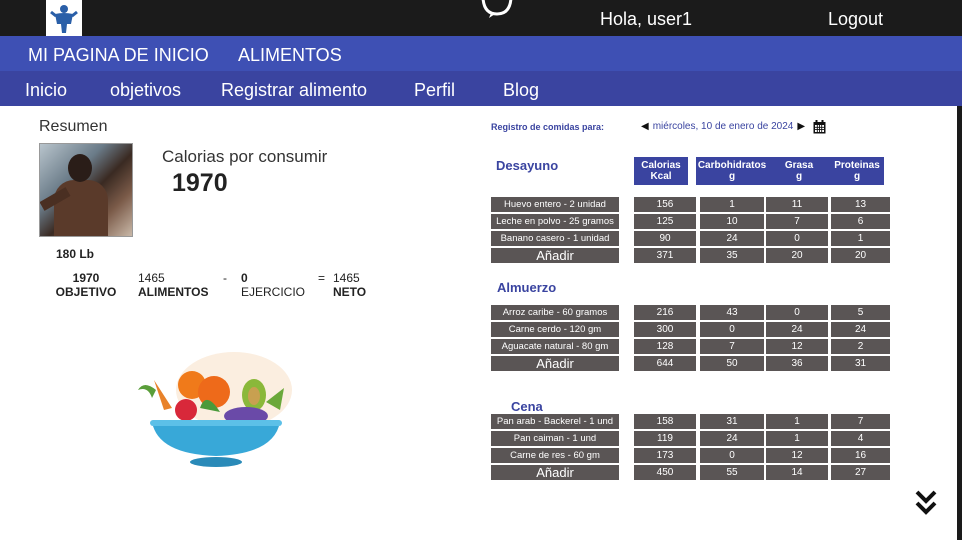  Describe the element at coordinates (860, 256) in the screenshot. I see `meal-total-cell: 20` at that location.